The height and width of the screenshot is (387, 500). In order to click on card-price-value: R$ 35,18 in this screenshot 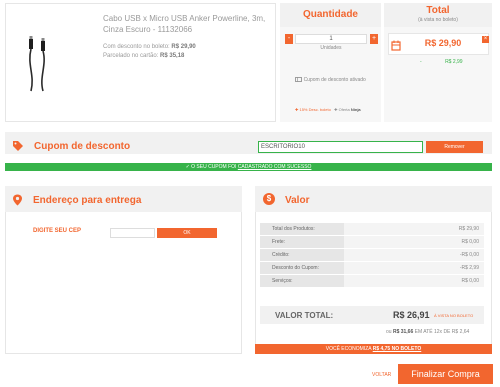, I will do `click(172, 56)`.